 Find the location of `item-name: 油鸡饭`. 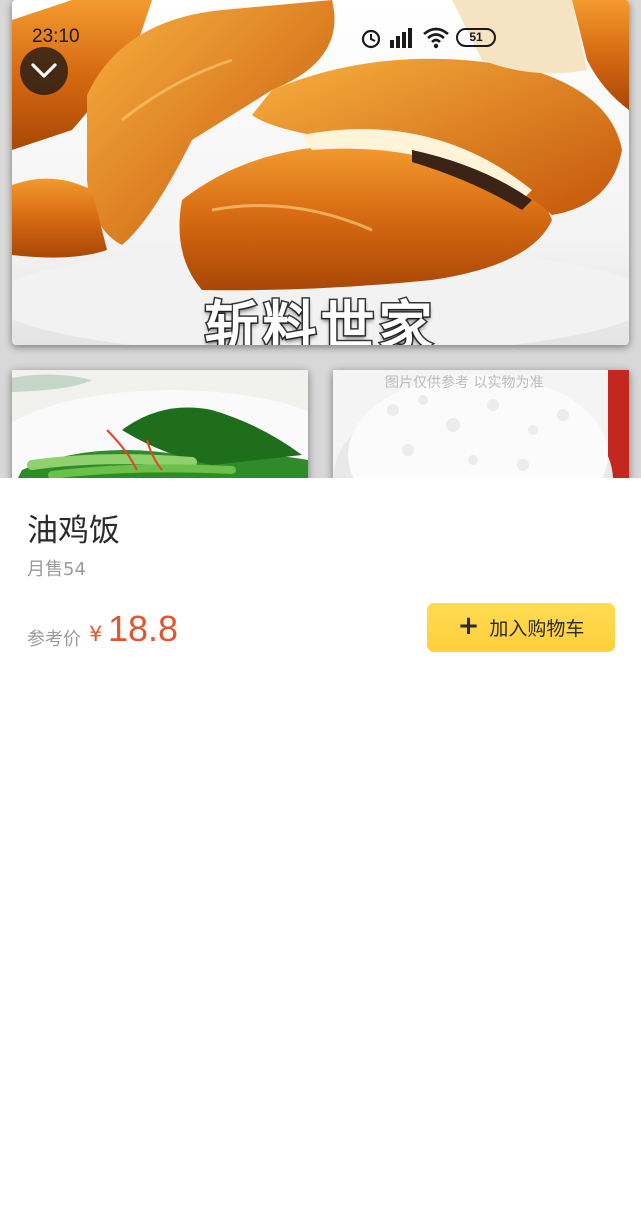

item-name: 油鸡饭 is located at coordinates (73, 531).